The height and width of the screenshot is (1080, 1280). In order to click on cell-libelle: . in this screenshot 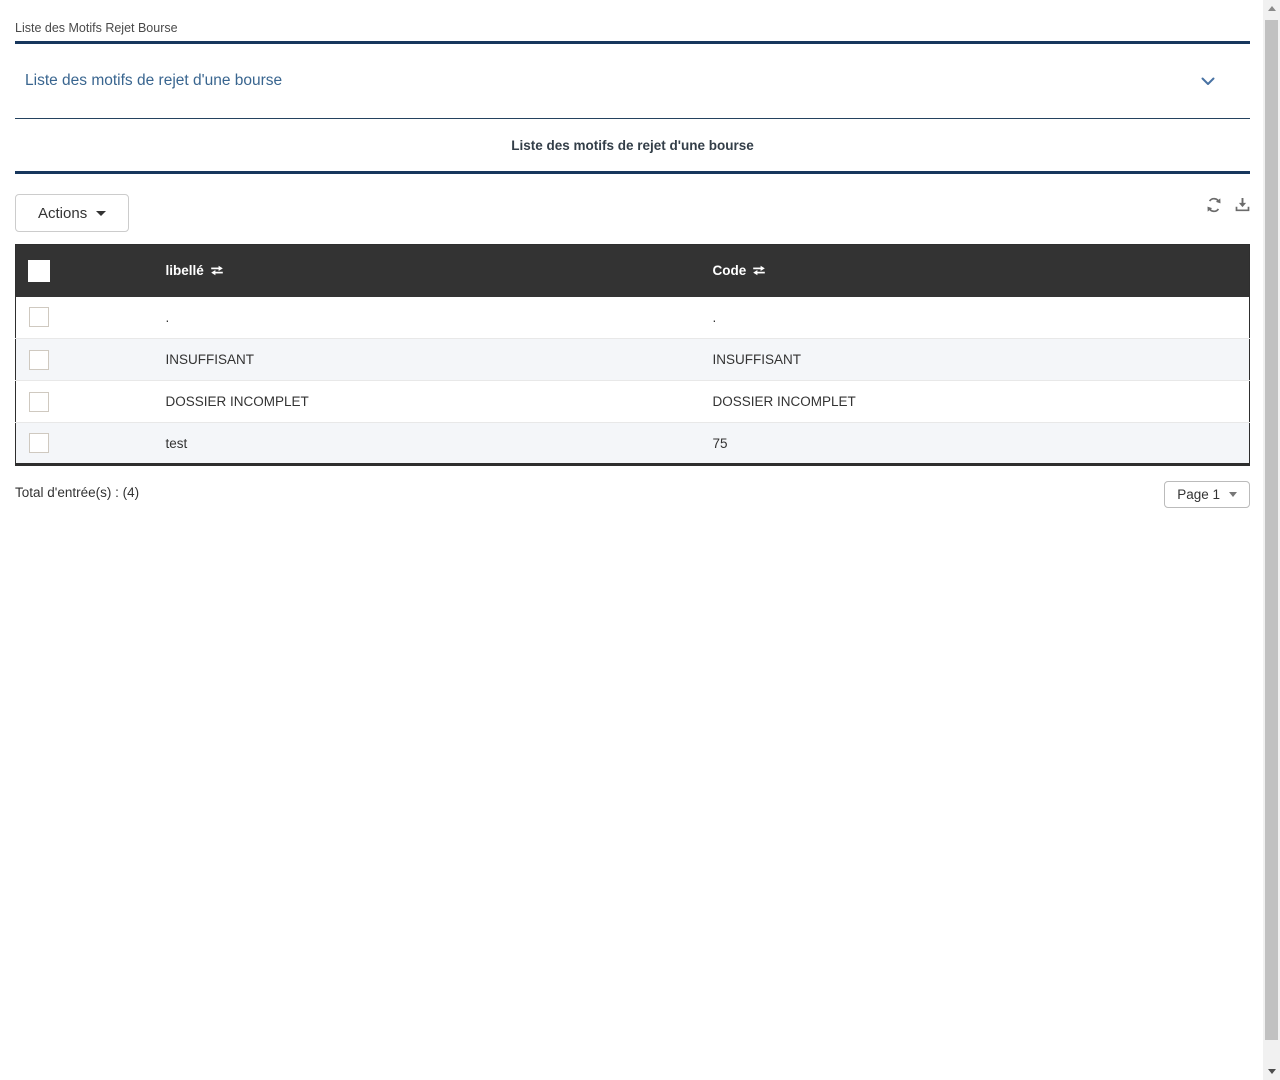, I will do `click(167, 317)`.